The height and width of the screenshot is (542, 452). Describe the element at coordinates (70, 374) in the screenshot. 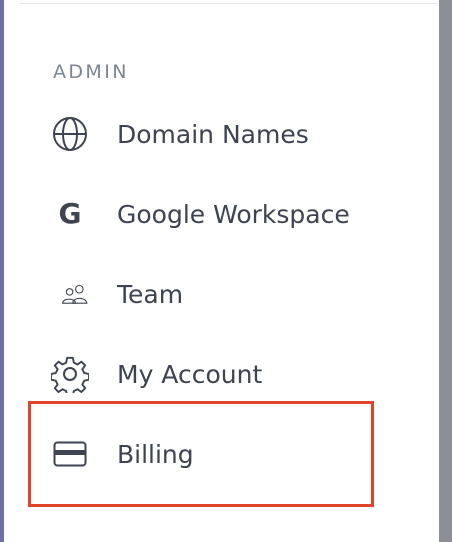

I see `gear-icon` at that location.